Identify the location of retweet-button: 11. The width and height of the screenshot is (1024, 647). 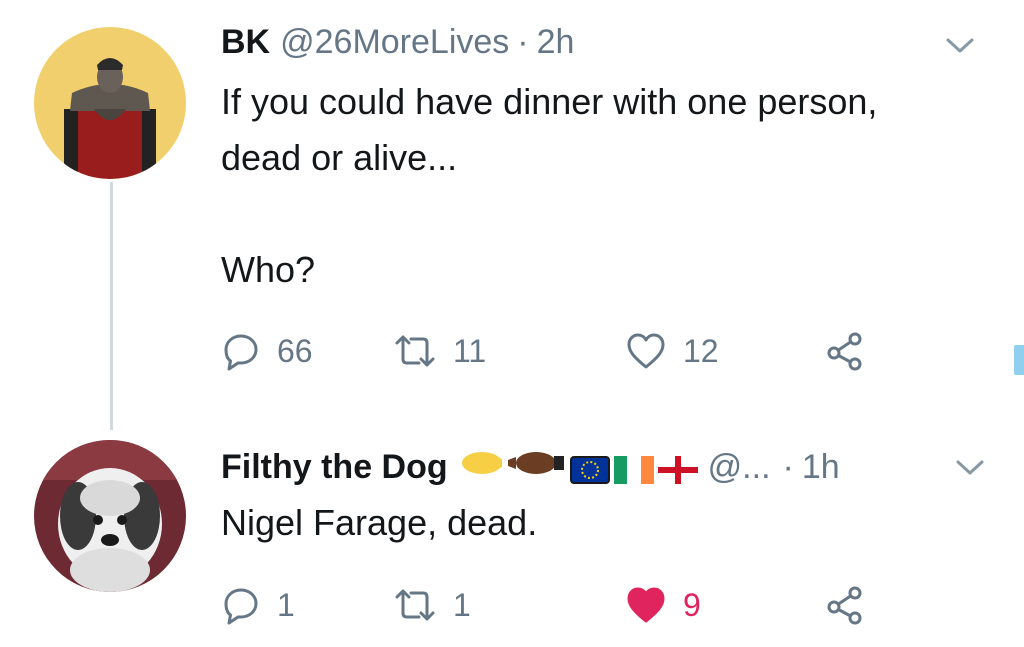
(439, 351).